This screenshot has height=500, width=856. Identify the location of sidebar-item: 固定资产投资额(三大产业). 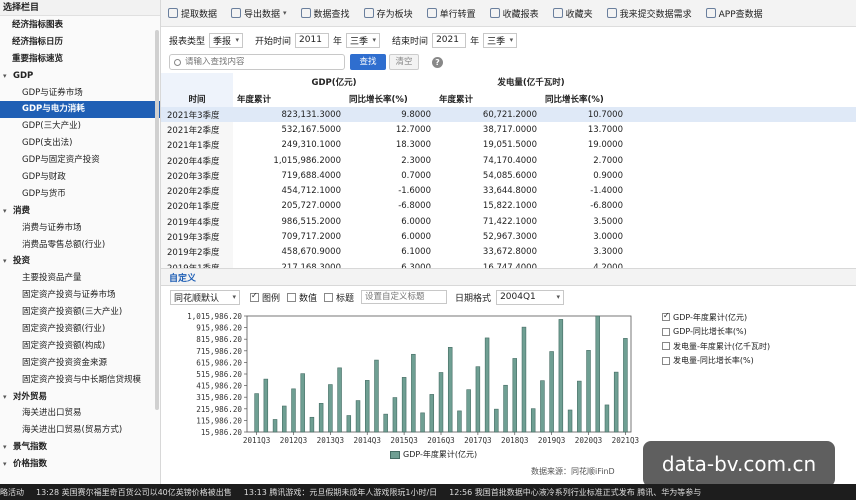
(80, 312).